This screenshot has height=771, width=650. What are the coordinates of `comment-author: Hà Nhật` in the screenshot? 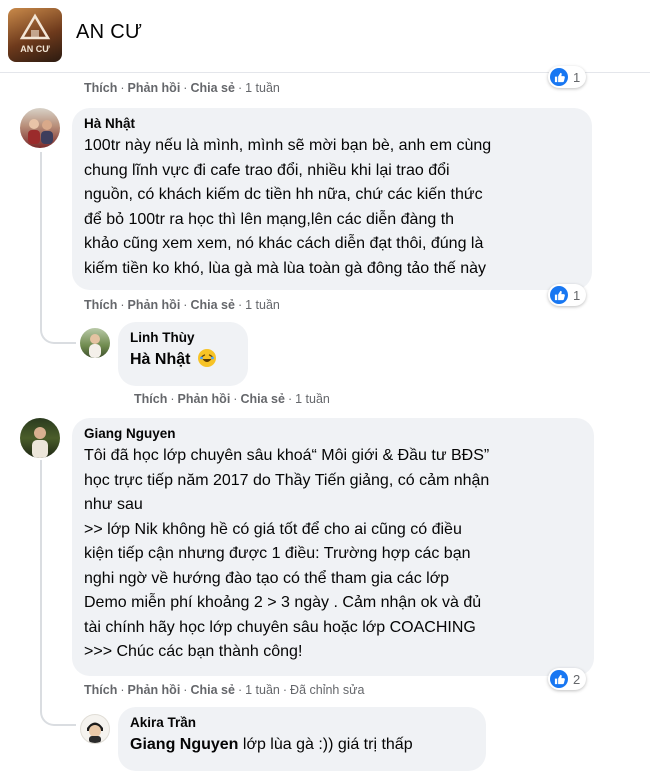 It's located at (332, 123).